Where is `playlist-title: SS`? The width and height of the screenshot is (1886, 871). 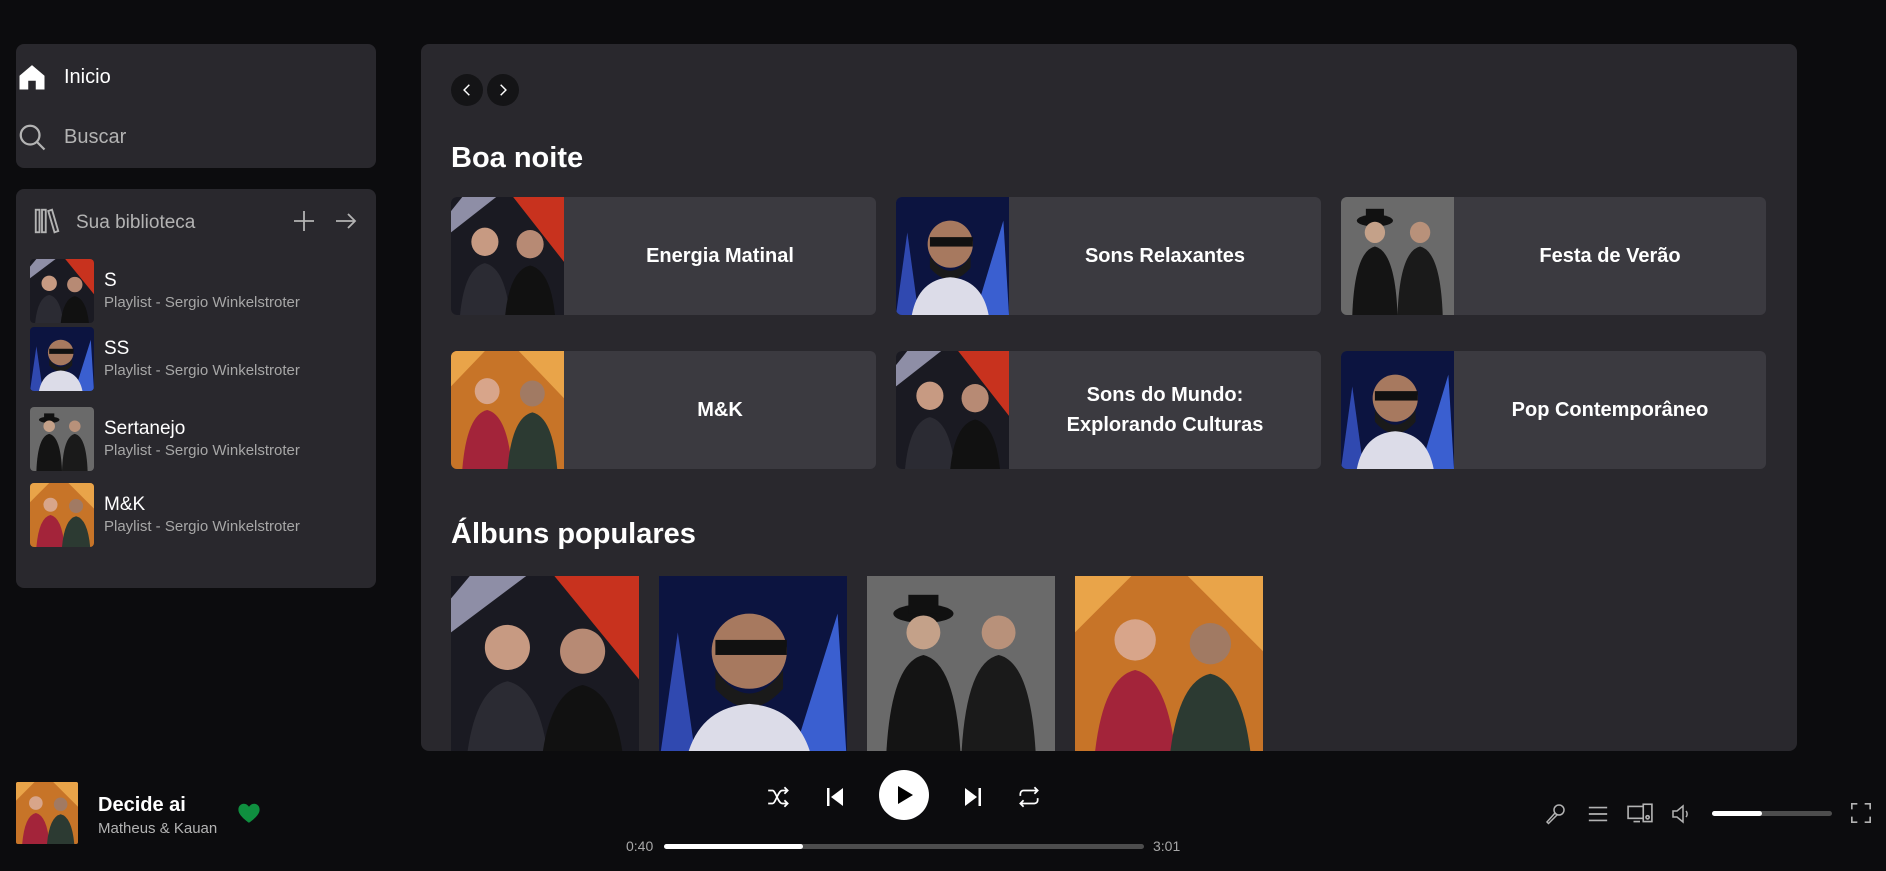 playlist-title: SS is located at coordinates (117, 348).